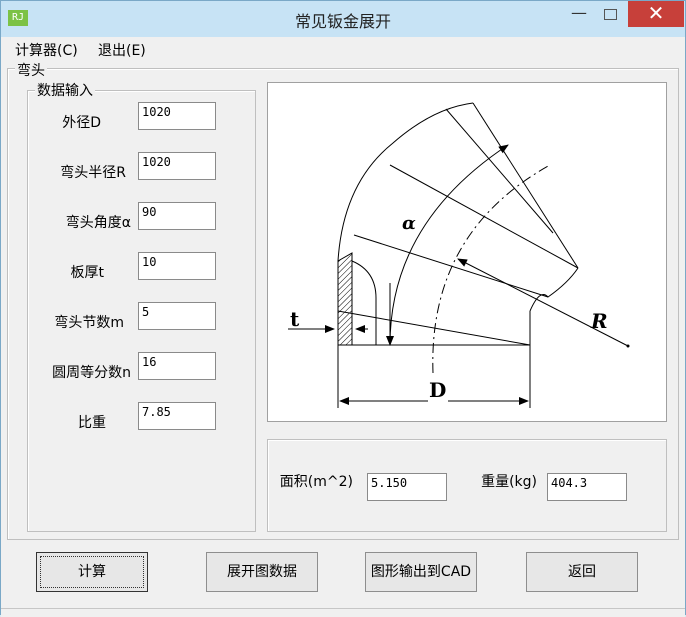 This screenshot has height=617, width=686. I want to click on export-cad-button: 图形输出到CAD, so click(421, 572).